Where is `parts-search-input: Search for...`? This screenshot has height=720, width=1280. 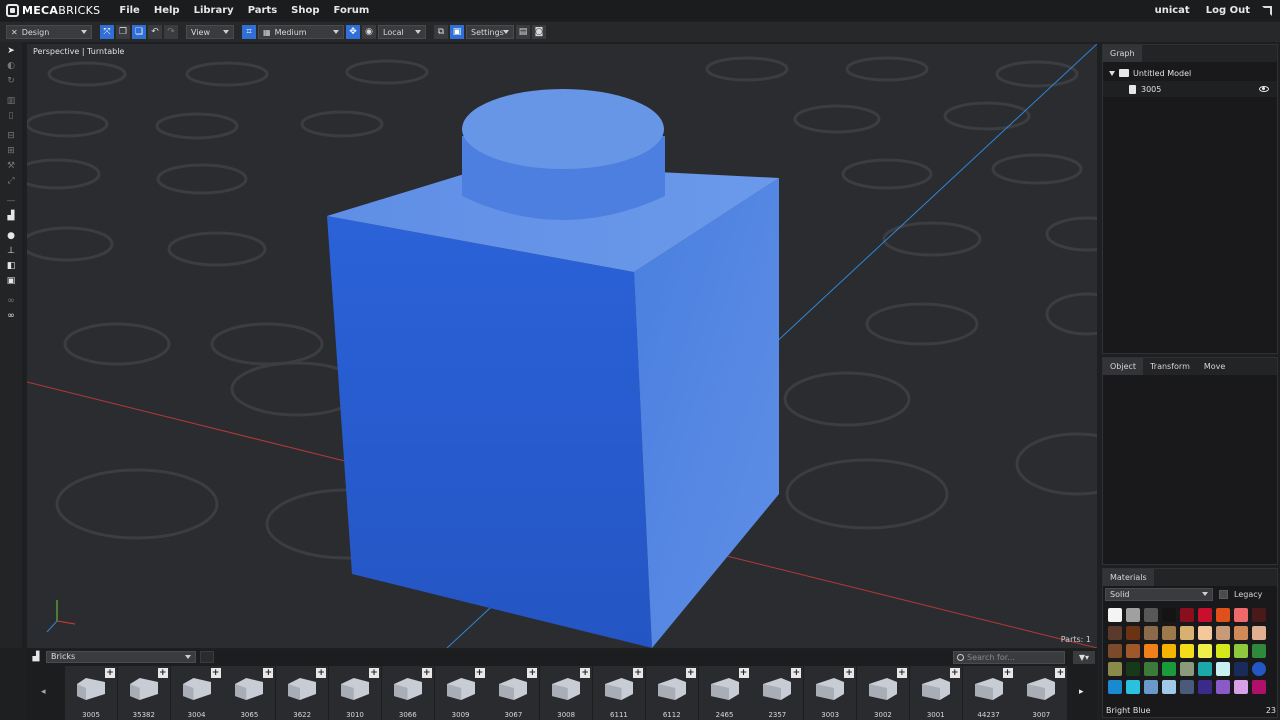 parts-search-input: Search for... is located at coordinates (1009, 657).